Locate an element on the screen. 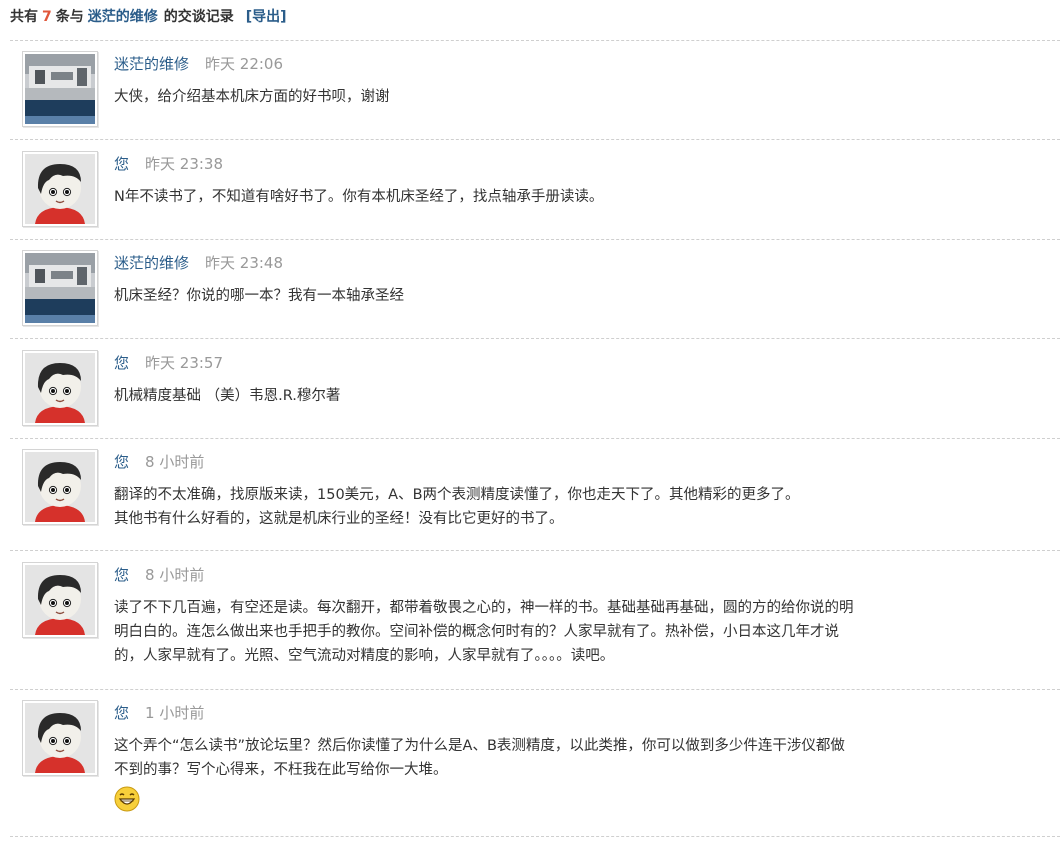 This screenshot has width=1062, height=843. message-line: 大侠，给介绍基本机床方面的好书呗，谢谢 is located at coordinates (252, 97).